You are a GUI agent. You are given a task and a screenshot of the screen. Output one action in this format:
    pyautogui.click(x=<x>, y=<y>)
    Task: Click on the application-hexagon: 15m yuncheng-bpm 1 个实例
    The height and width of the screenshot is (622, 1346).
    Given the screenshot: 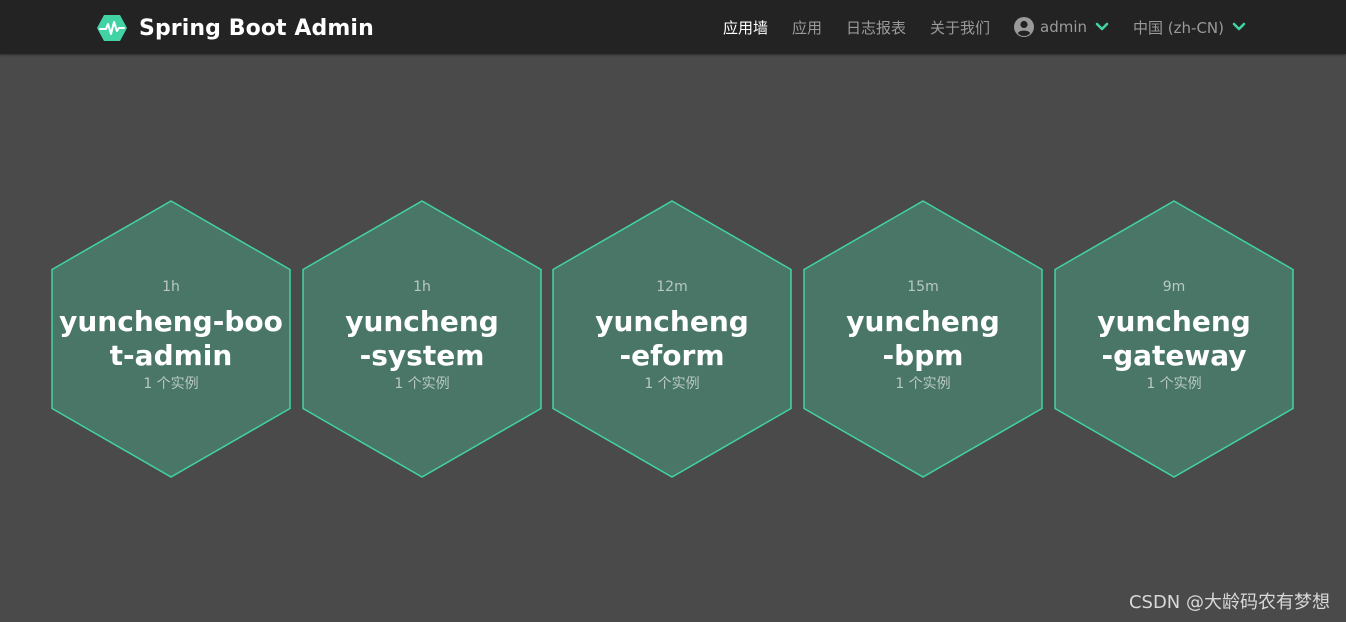 What is the action you would take?
    pyautogui.click(x=923, y=339)
    